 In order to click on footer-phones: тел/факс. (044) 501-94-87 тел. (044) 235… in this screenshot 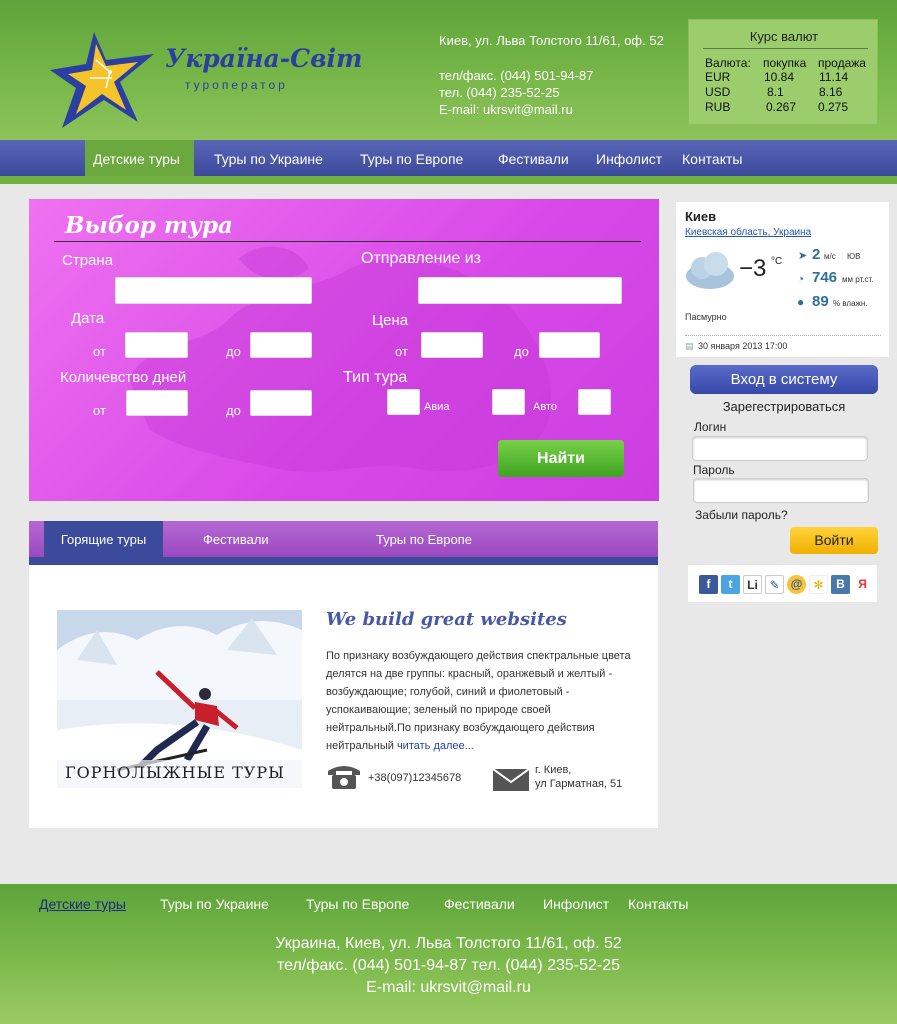, I will do `click(448, 965)`.